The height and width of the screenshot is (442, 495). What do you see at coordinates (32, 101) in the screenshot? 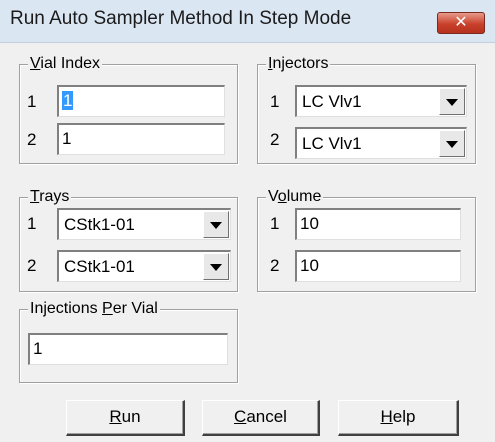
I see `vial-index-row-1-number: 1` at bounding box center [32, 101].